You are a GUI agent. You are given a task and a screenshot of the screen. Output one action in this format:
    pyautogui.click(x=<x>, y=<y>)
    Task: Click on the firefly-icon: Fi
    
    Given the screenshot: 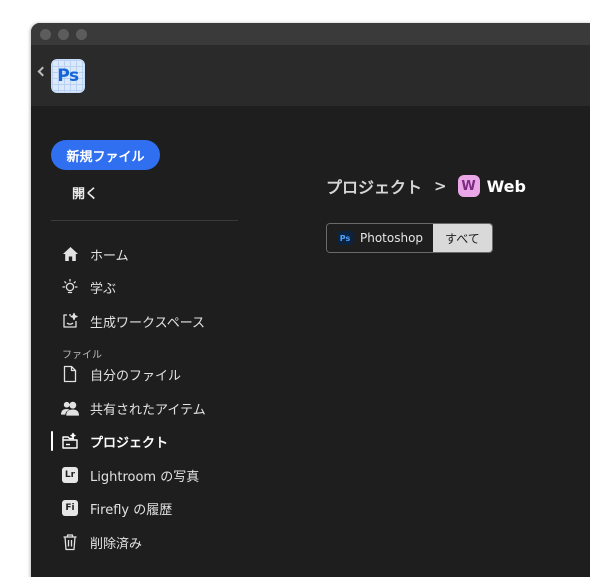 What is the action you would take?
    pyautogui.click(x=70, y=508)
    